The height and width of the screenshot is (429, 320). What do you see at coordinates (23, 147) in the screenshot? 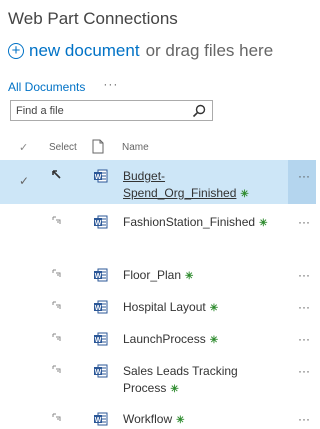
I see `select-all-checkbox: ✓` at bounding box center [23, 147].